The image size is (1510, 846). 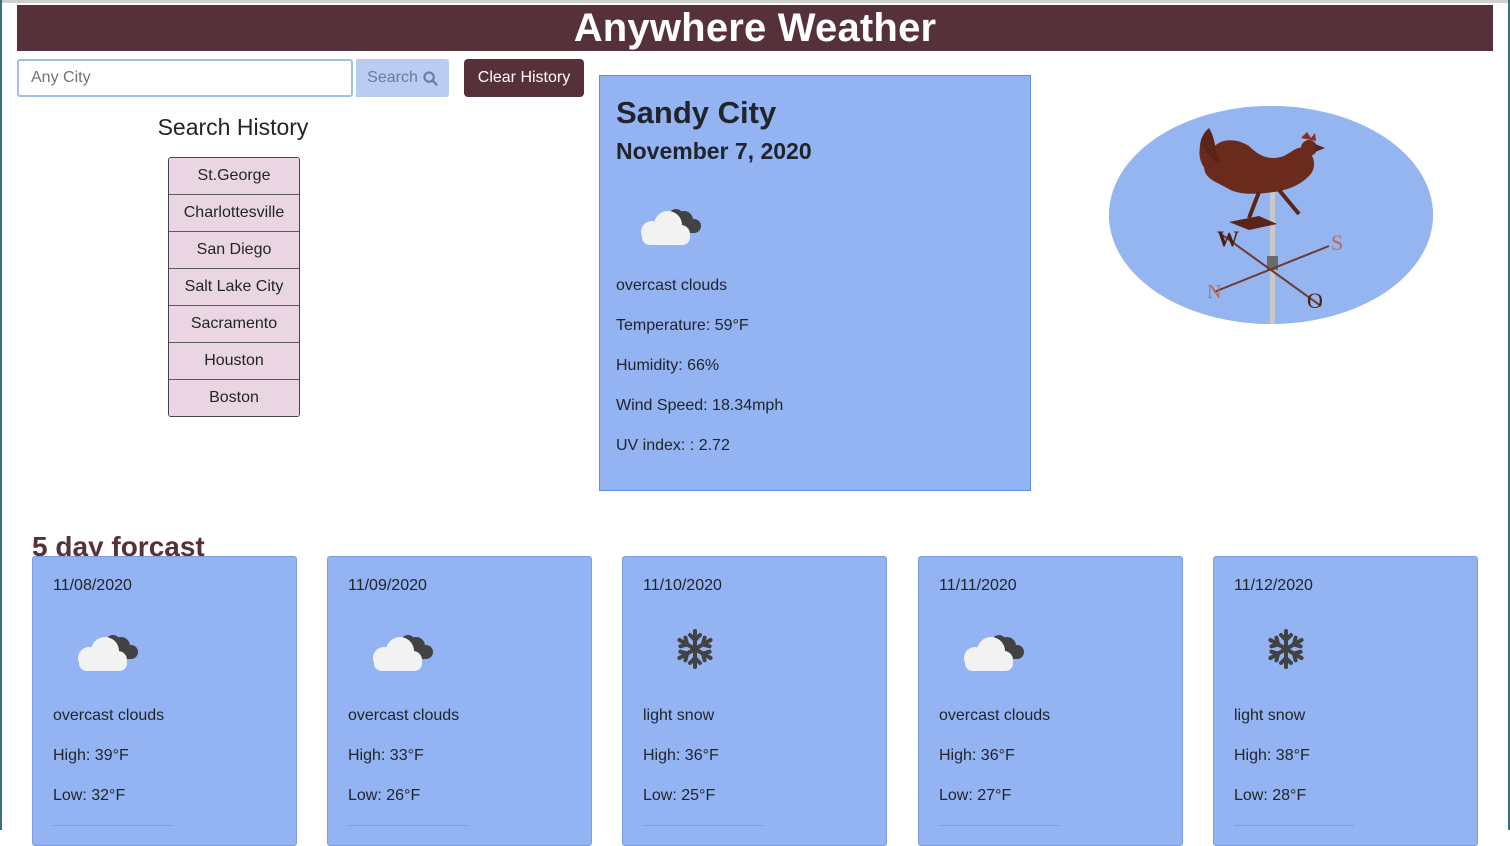 What do you see at coordinates (673, 445) in the screenshot?
I see `current-uv-index: UV index: : 2.72` at bounding box center [673, 445].